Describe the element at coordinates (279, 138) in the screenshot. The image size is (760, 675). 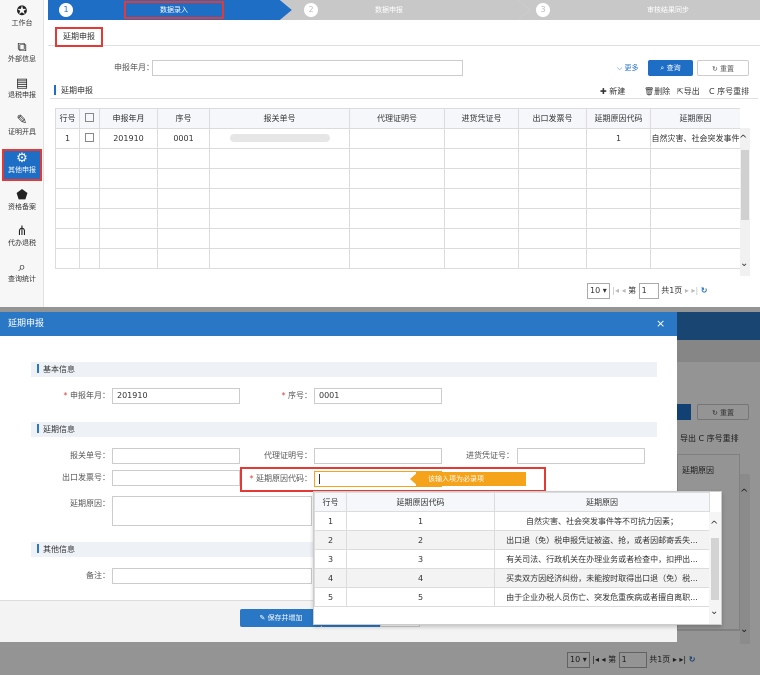
I see `cell-blurred` at that location.